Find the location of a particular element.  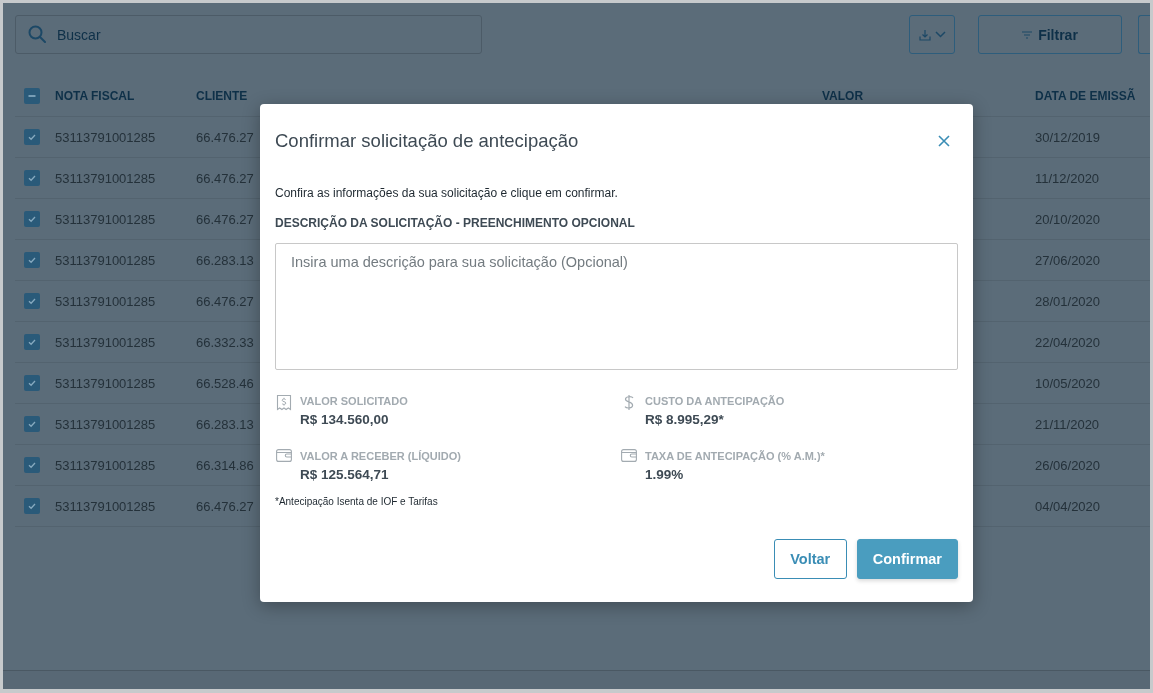

column-header: VALOR is located at coordinates (843, 96).